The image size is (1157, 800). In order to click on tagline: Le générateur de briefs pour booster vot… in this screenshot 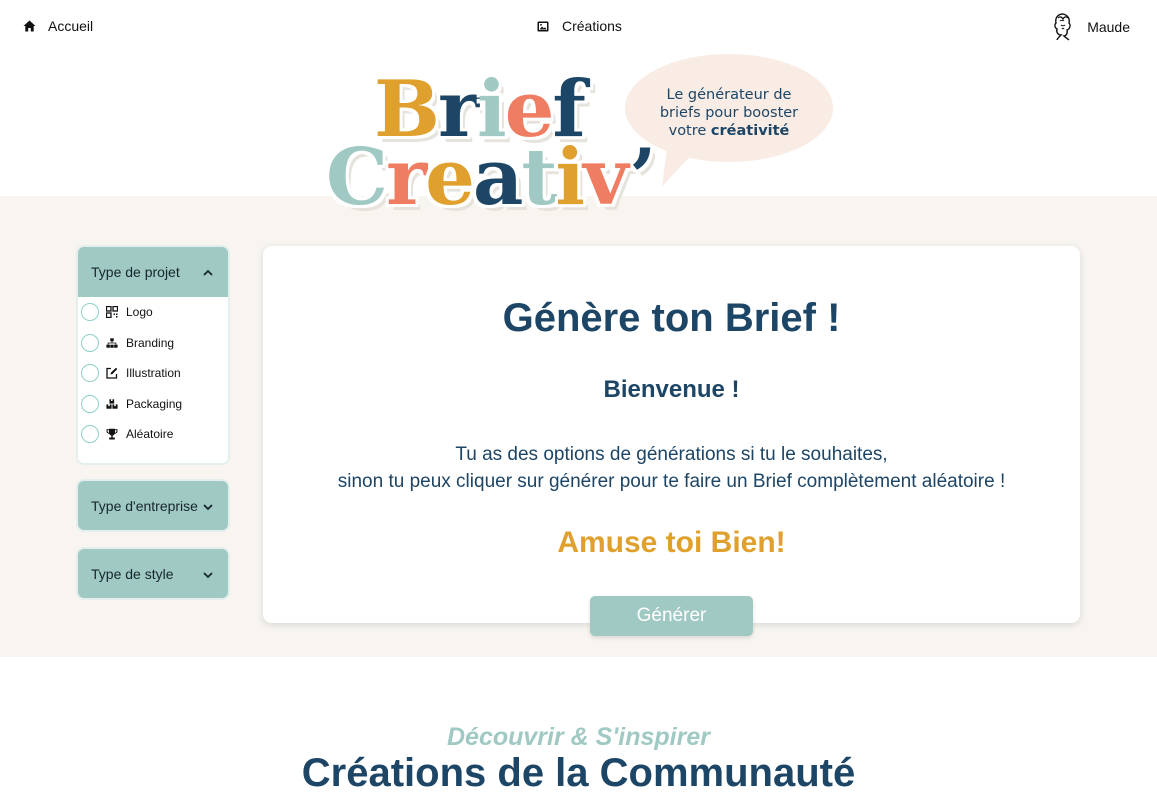, I will do `click(729, 113)`.